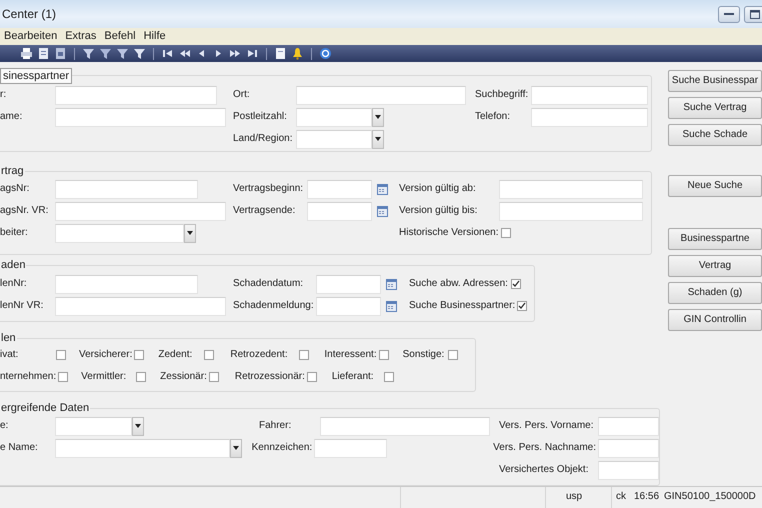  What do you see at coordinates (459, 284) in the screenshot?
I see `field-label: Suche abw. Adressen:` at bounding box center [459, 284].